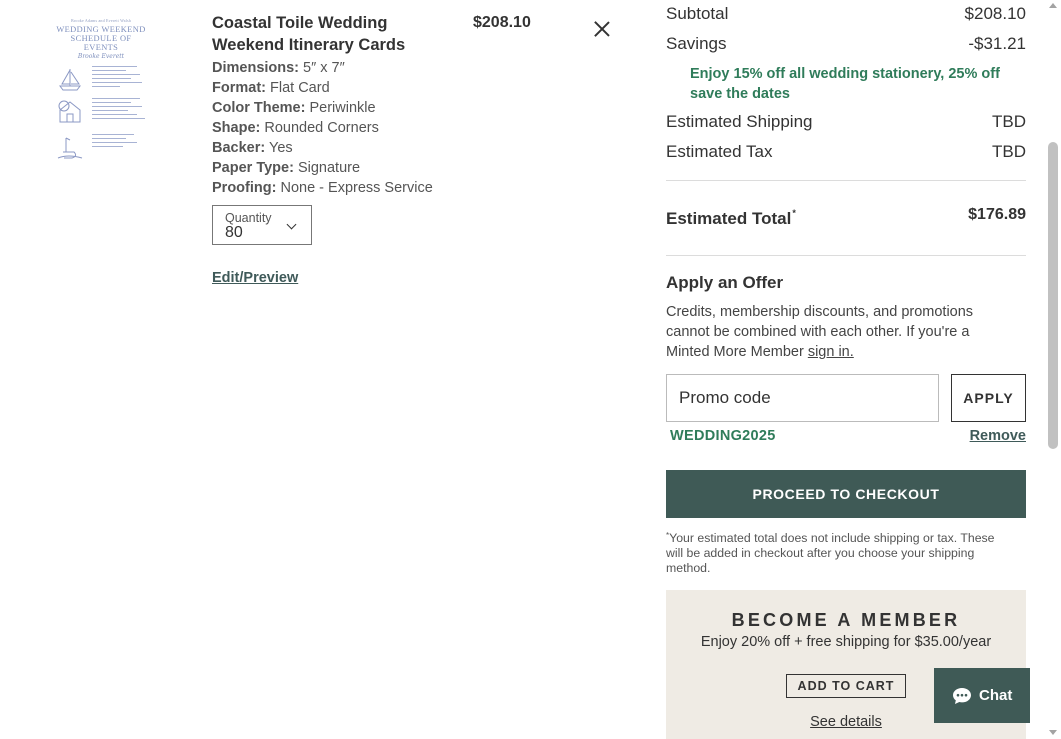 The width and height of the screenshot is (1061, 739). I want to click on house-illustration-icon, so click(69, 111).